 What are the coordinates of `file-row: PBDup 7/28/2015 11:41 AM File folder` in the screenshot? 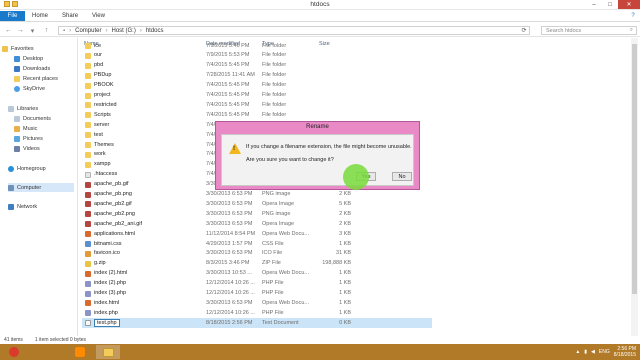 It's located at (257, 76).